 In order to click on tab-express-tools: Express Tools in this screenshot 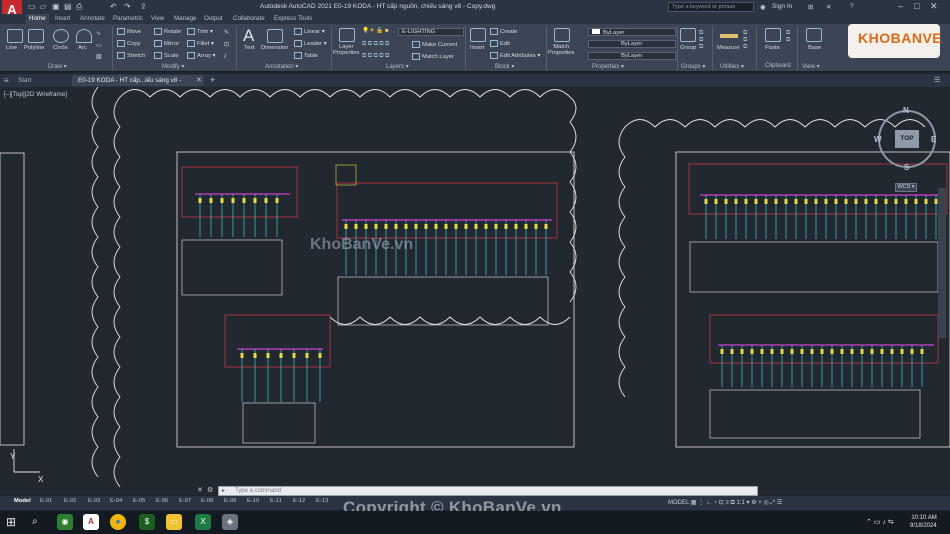, I will do `click(293, 19)`.